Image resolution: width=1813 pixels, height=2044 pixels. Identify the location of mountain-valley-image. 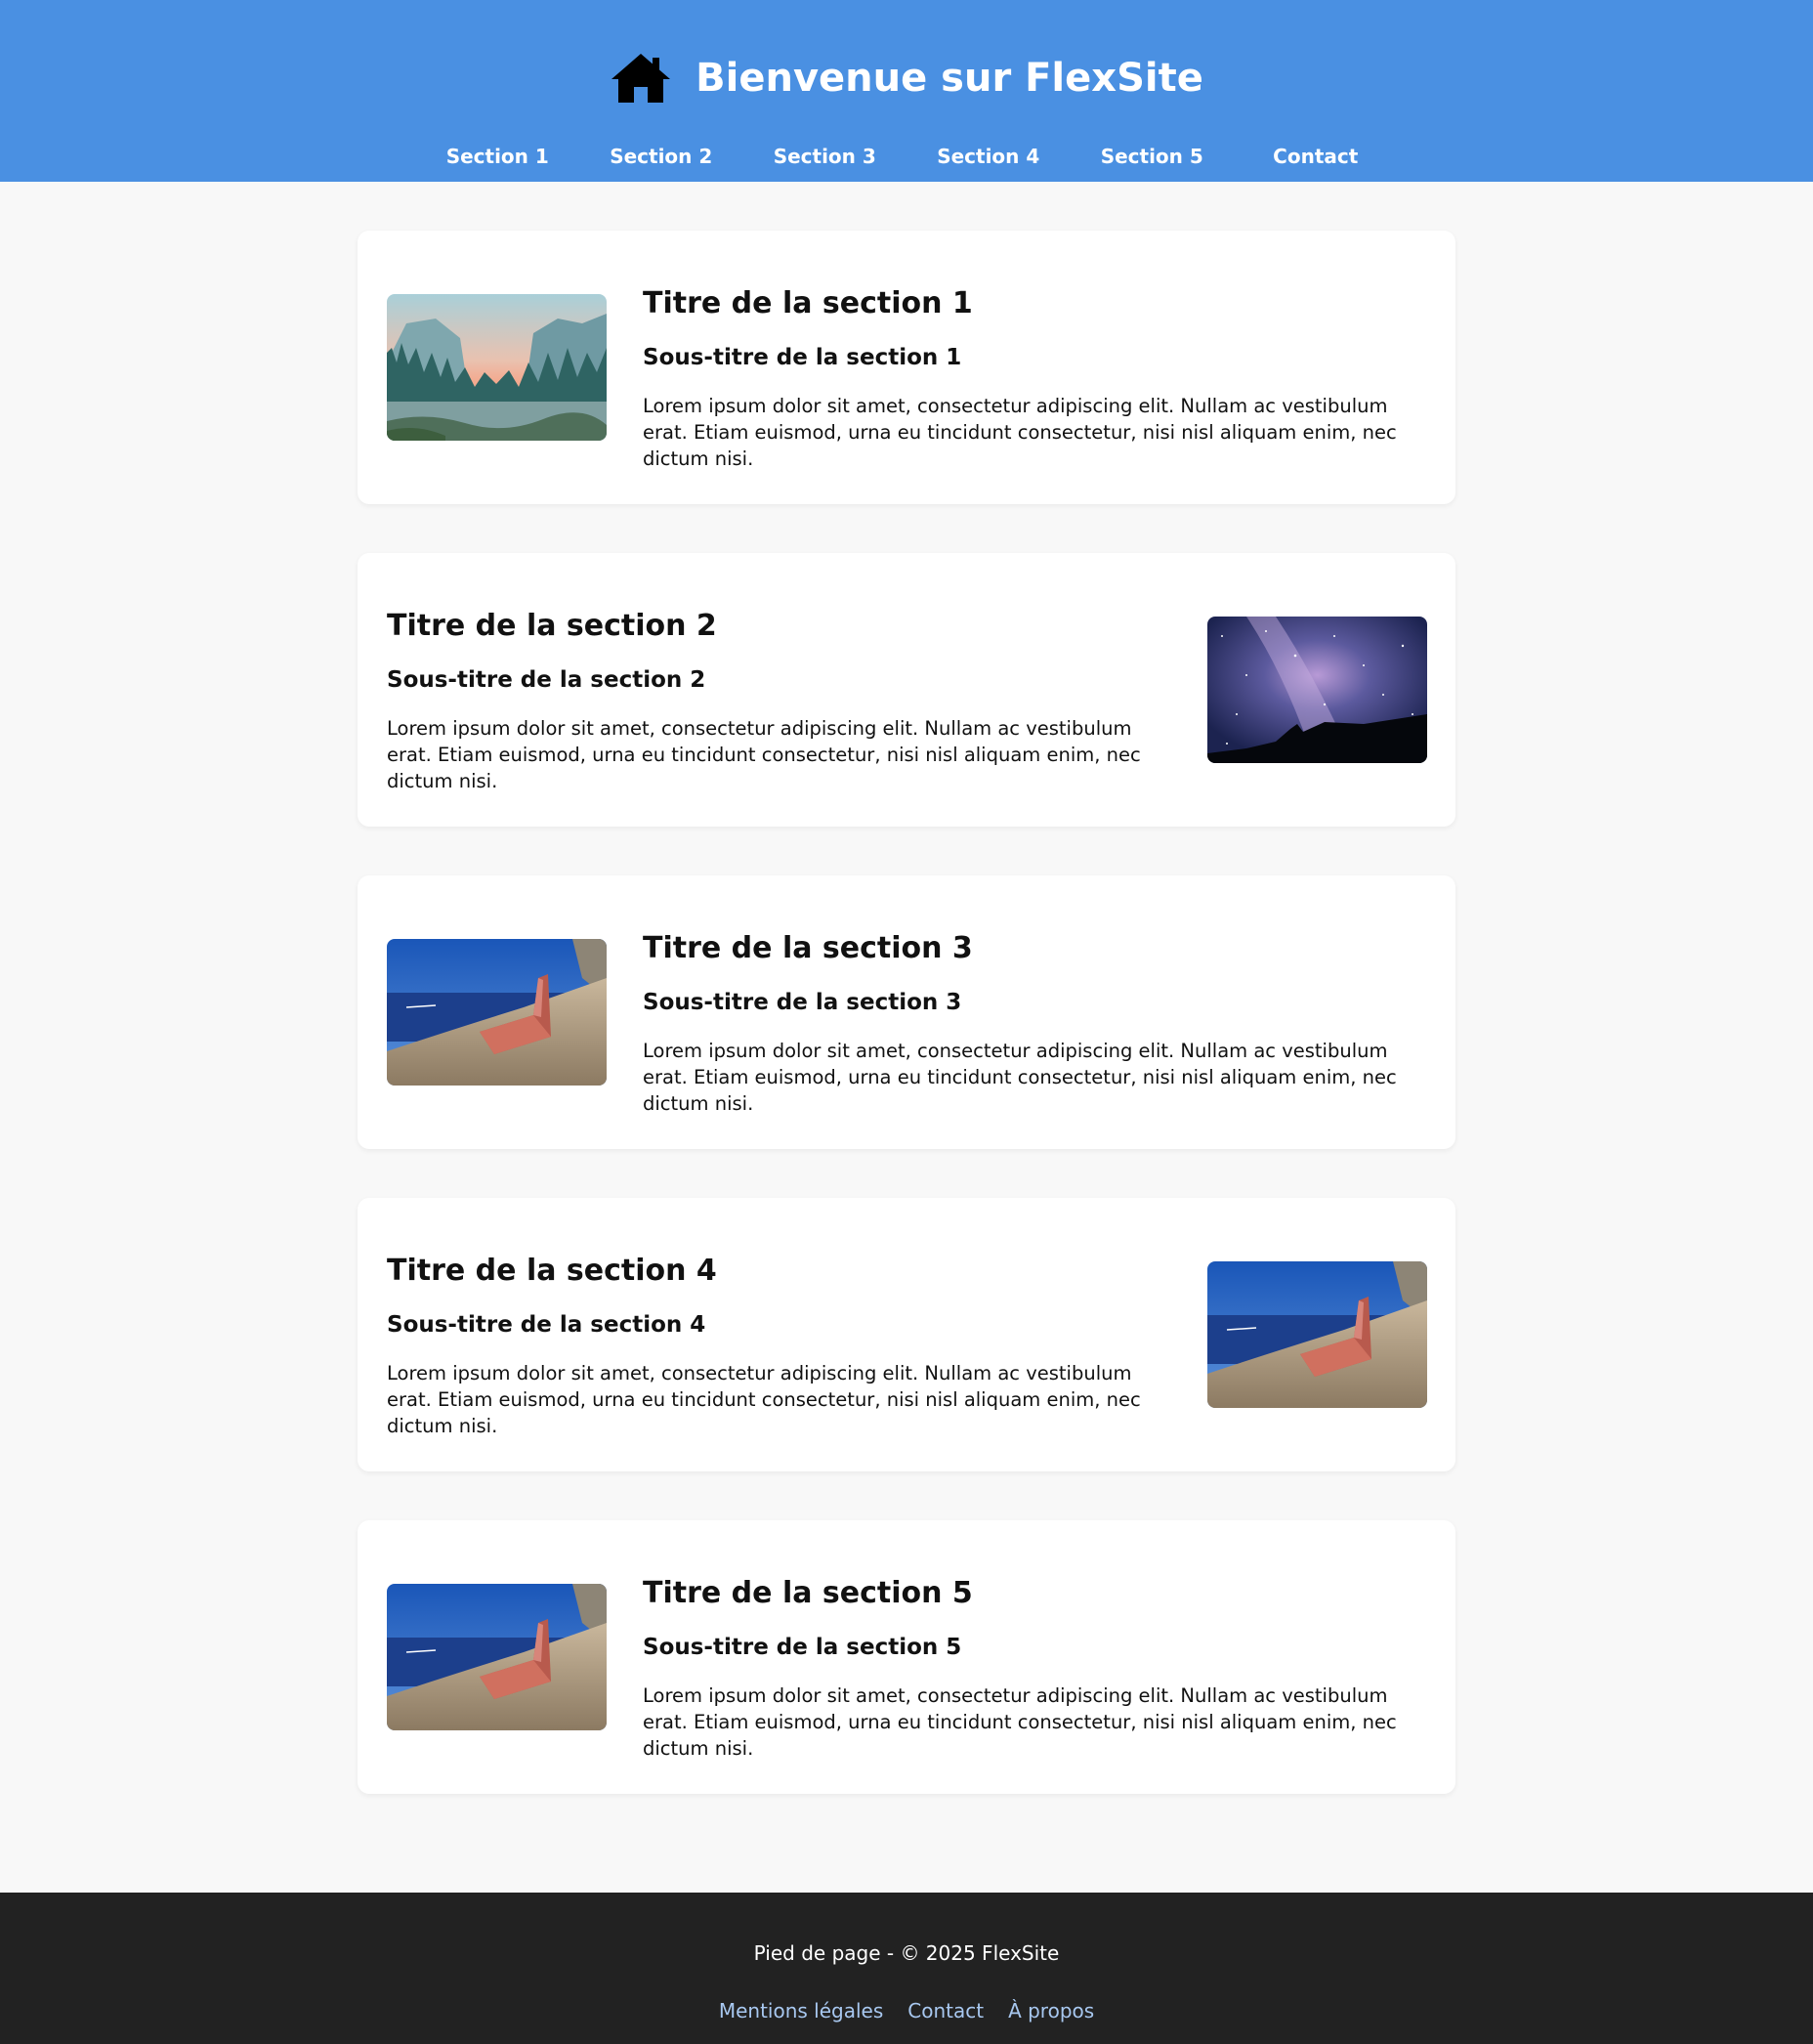
(497, 367).